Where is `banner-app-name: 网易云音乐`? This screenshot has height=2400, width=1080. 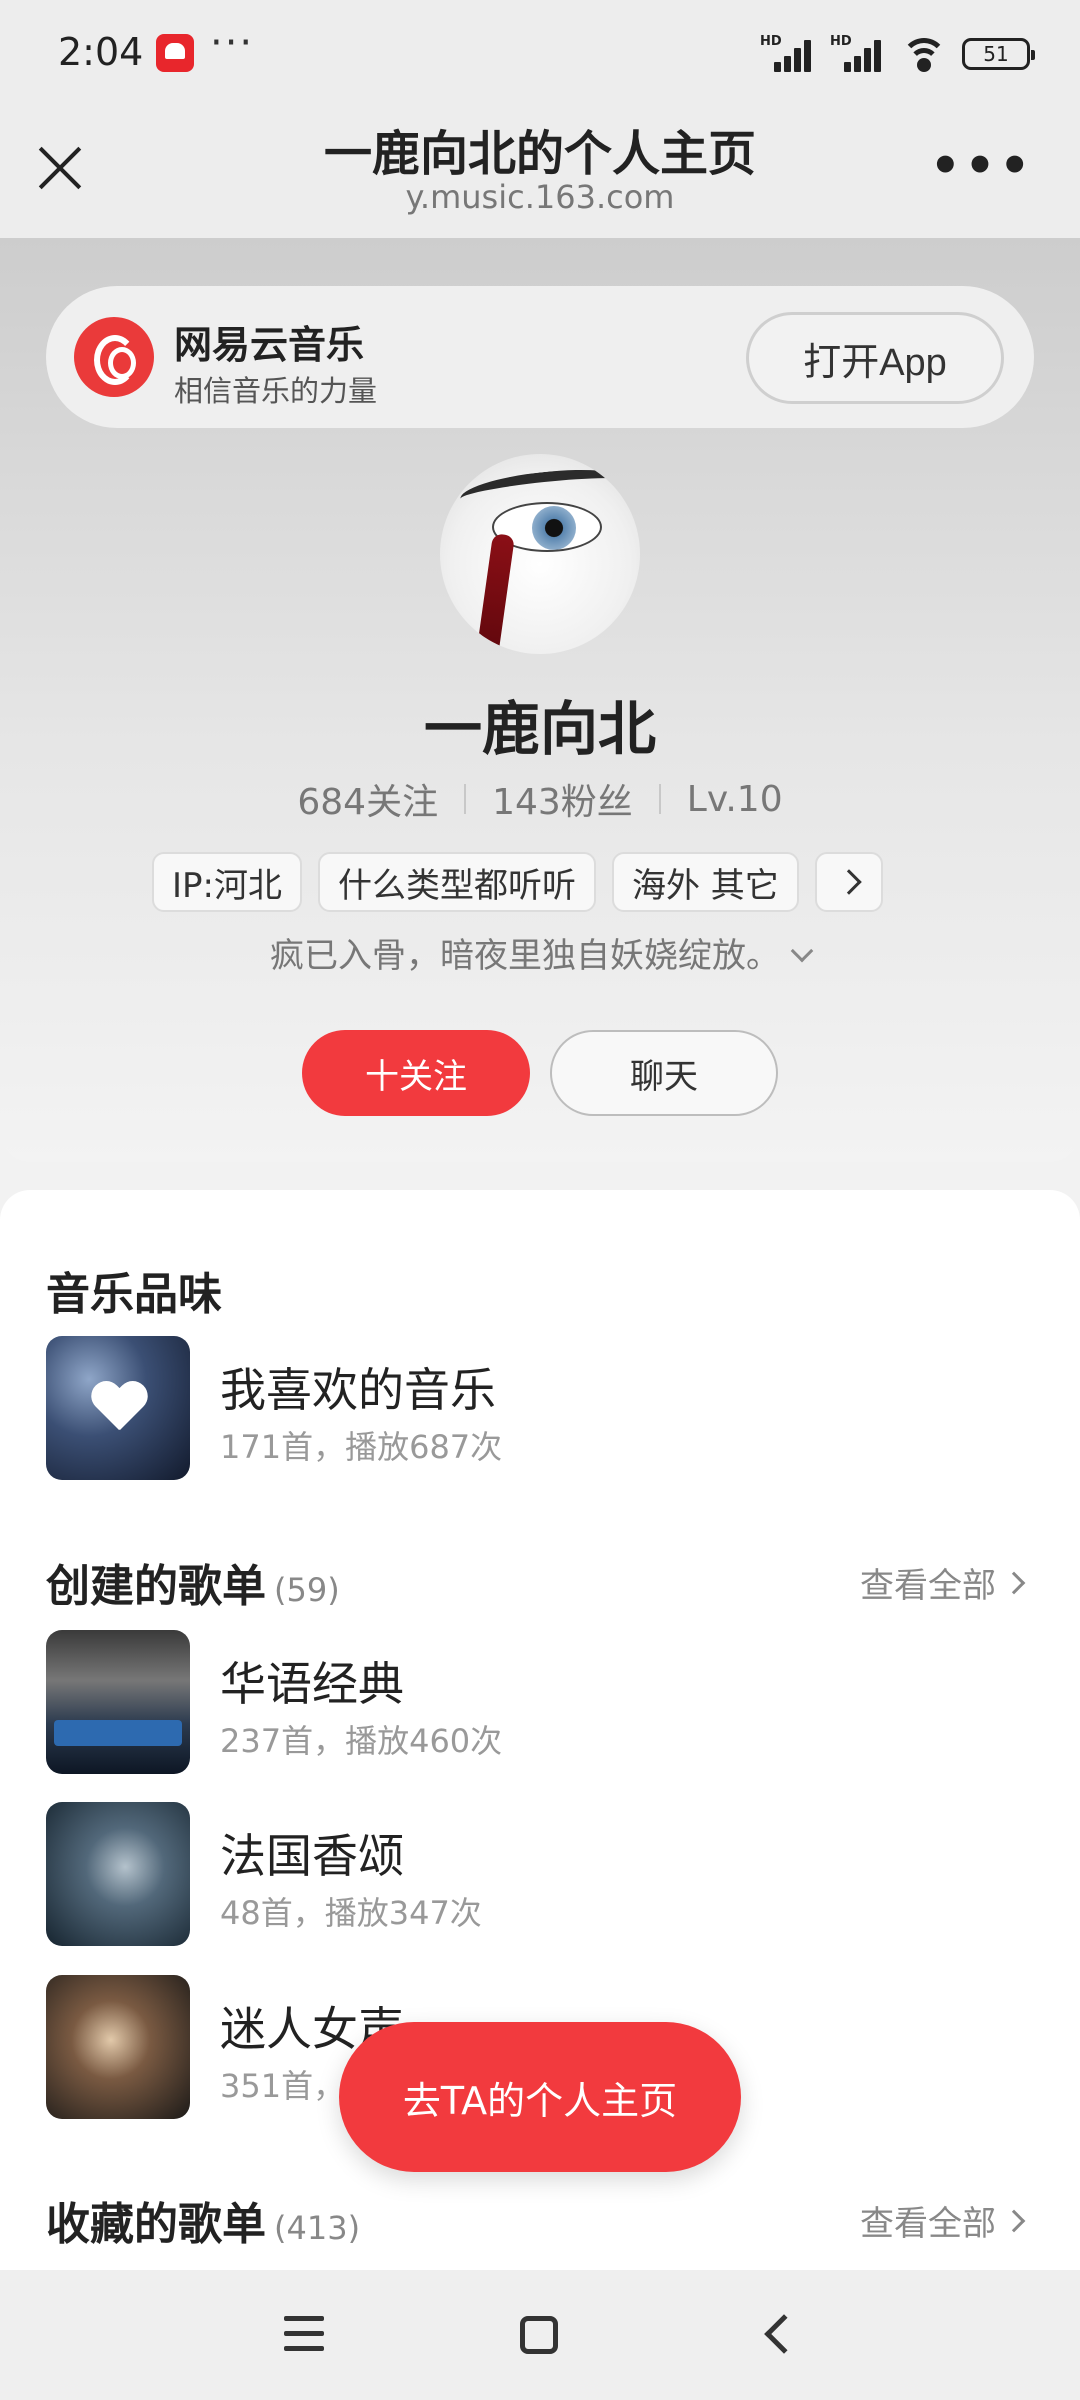 banner-app-name: 网易云音乐 is located at coordinates (269, 345).